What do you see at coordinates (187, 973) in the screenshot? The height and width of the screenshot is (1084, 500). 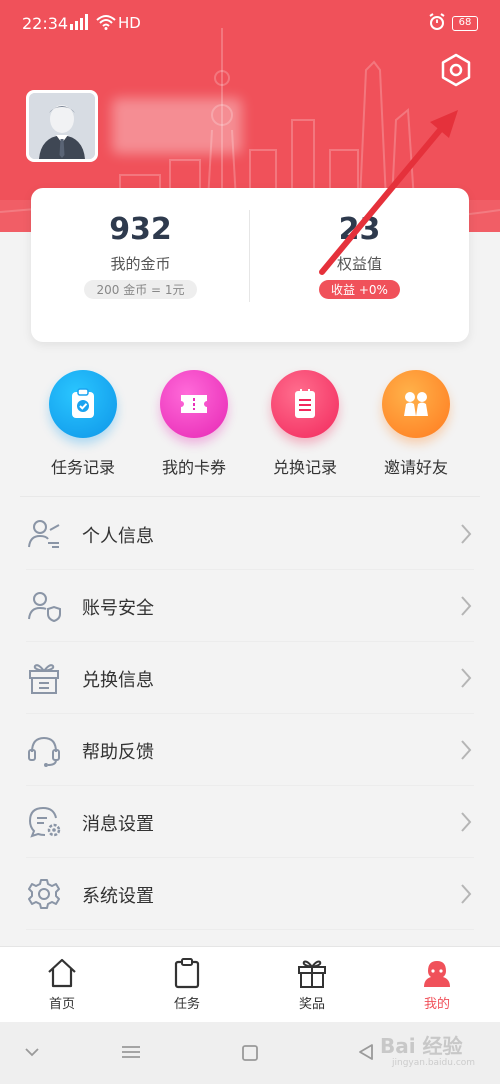 I see `clipboard-icon` at bounding box center [187, 973].